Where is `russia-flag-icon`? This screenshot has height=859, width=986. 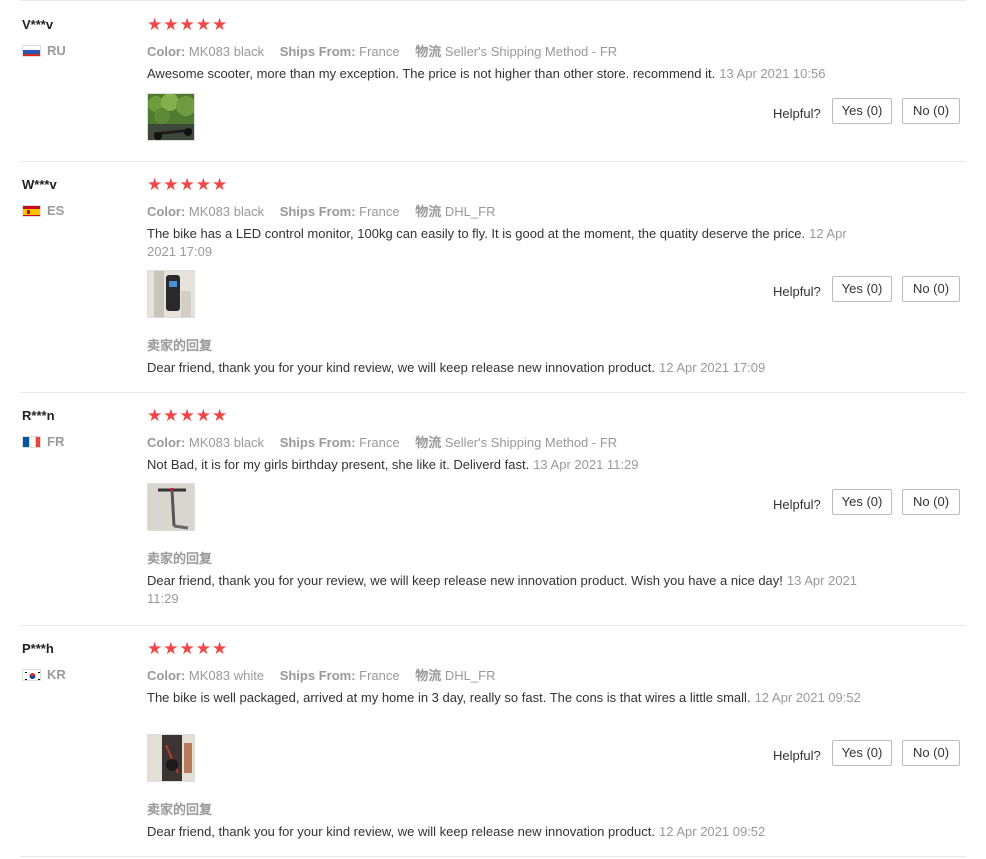 russia-flag-icon is located at coordinates (31, 50).